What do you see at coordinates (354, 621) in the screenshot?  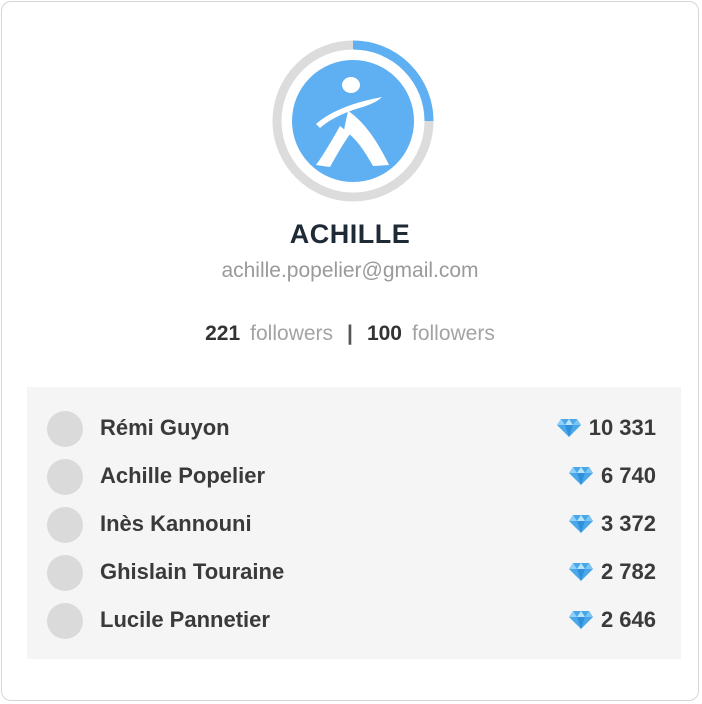 I see `leaderboard-row: Lucile Pannetier 2 646` at bounding box center [354, 621].